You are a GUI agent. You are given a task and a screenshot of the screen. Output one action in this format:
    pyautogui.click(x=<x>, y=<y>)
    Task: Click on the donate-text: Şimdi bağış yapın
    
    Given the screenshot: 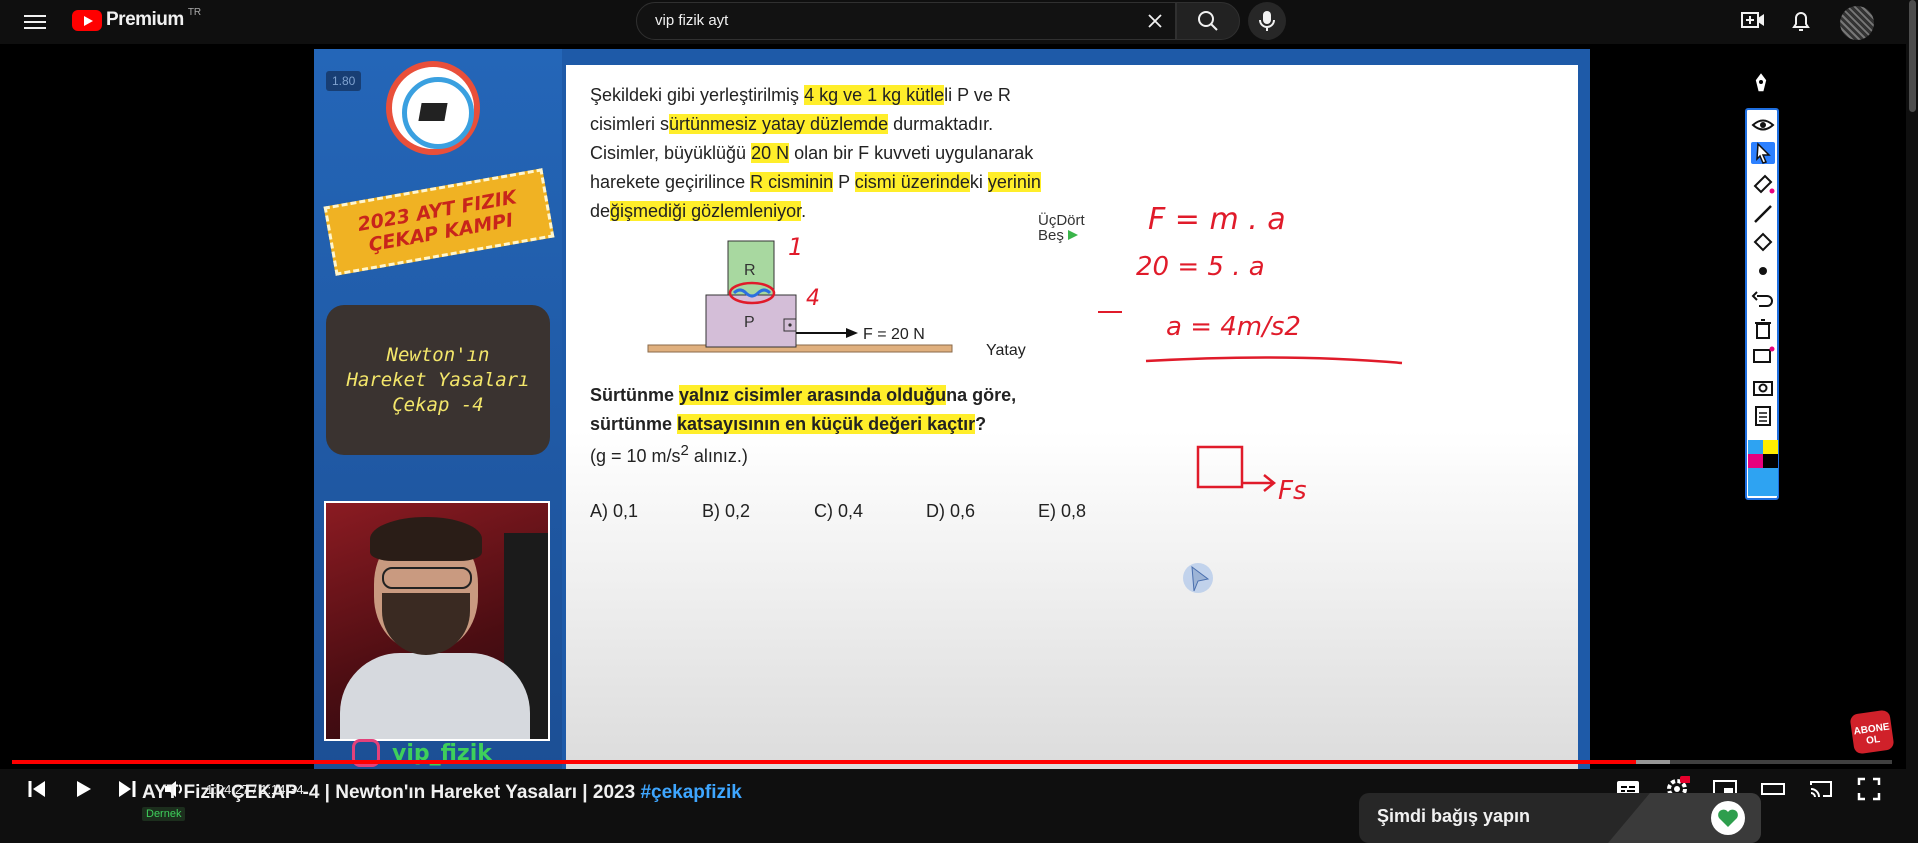 What is the action you would take?
    pyautogui.click(x=1454, y=816)
    